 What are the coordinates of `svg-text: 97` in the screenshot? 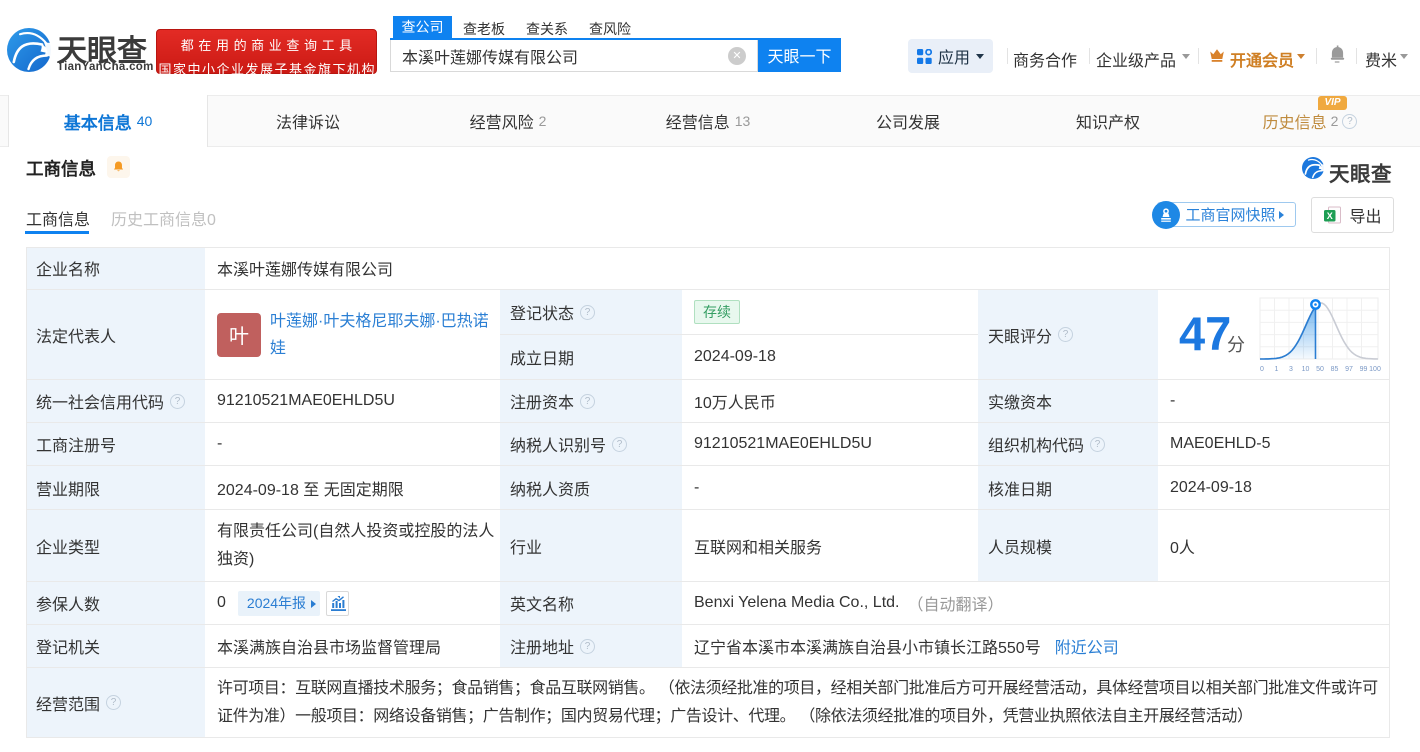 It's located at (1349, 369).